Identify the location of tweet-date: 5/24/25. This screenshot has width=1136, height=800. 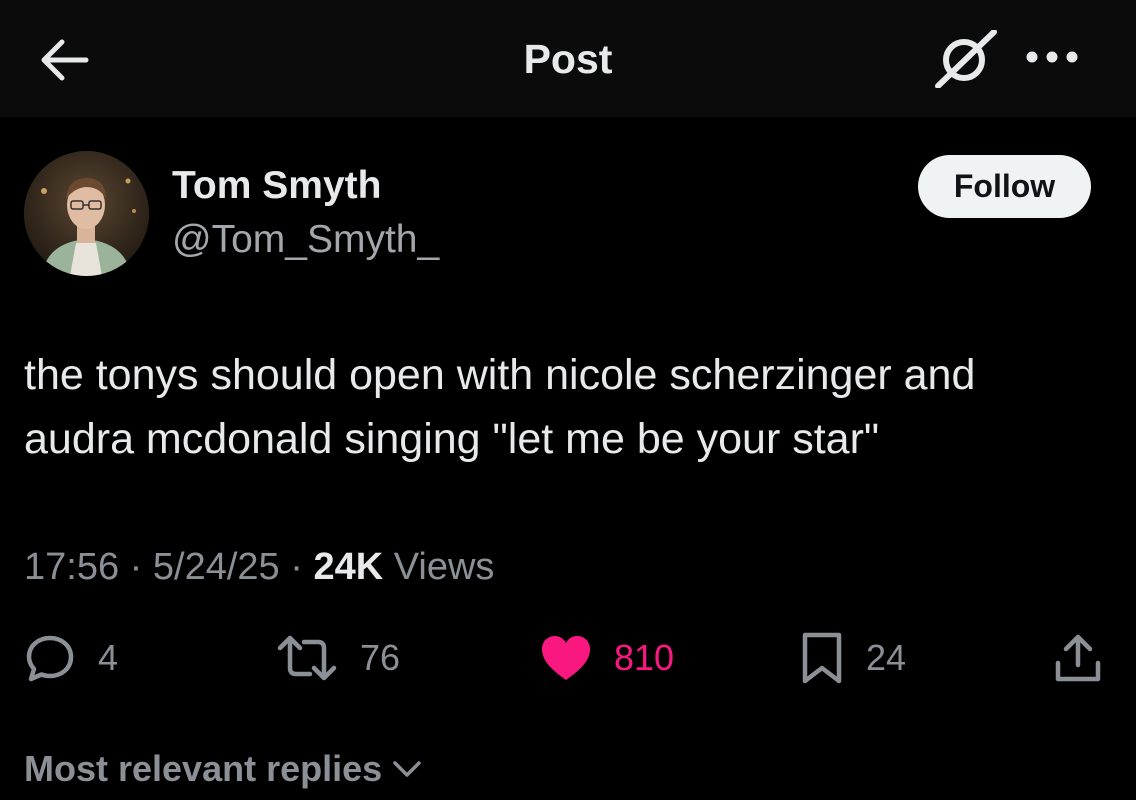
(216, 567).